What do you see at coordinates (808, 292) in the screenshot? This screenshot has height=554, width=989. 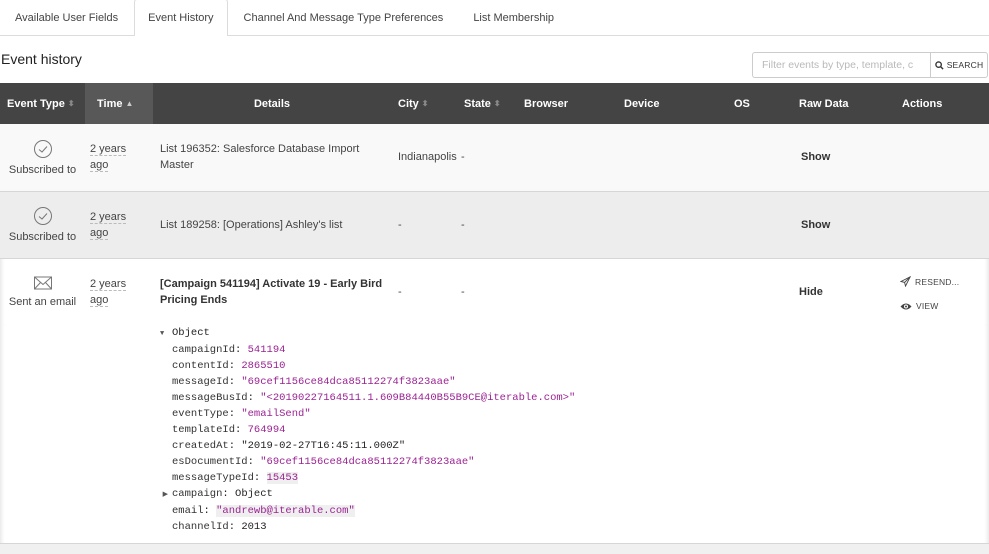 I see `hide-raw-data-link: Hide` at bounding box center [808, 292].